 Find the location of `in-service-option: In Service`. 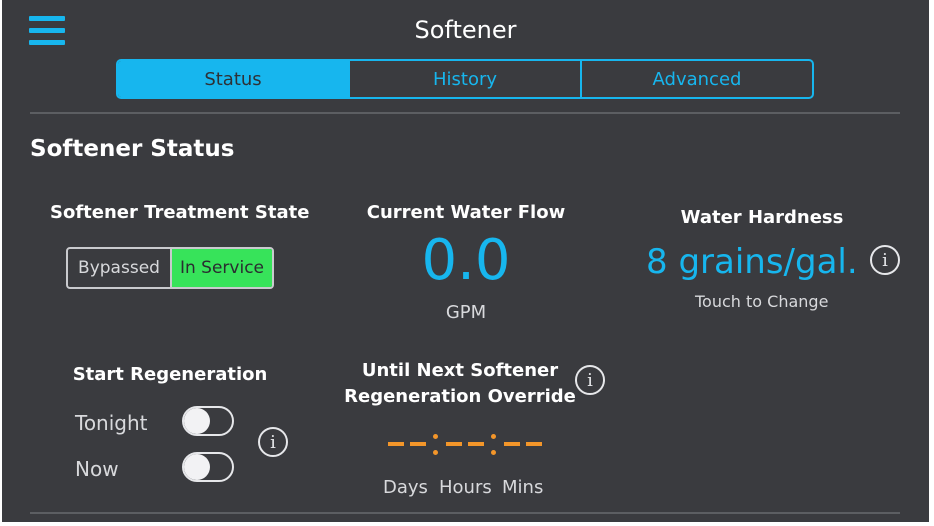

in-service-option: In Service is located at coordinates (222, 268).